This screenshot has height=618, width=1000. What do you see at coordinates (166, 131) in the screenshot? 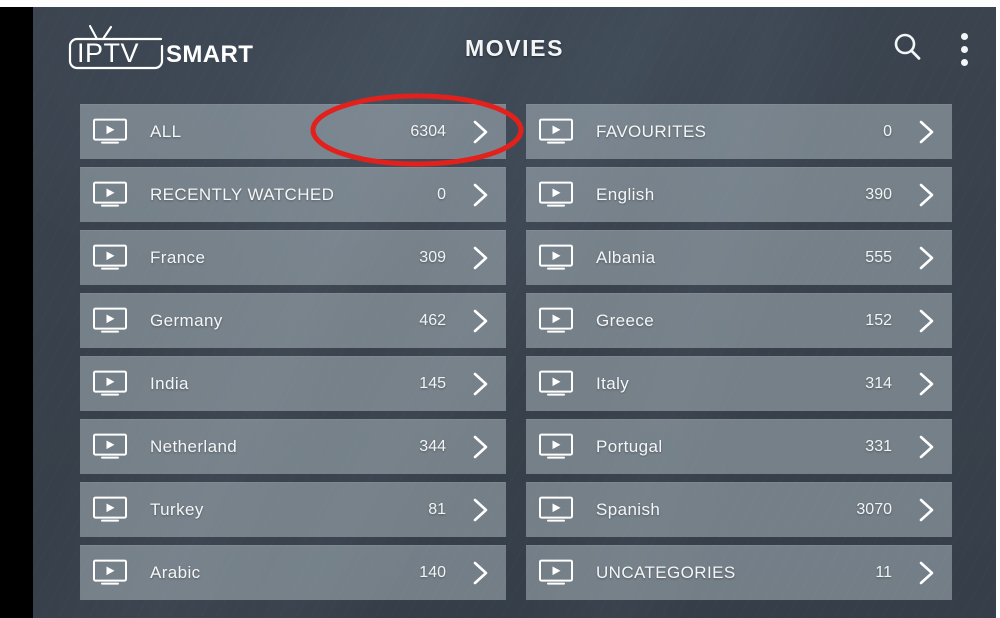
I see `category-label: ALL` at bounding box center [166, 131].